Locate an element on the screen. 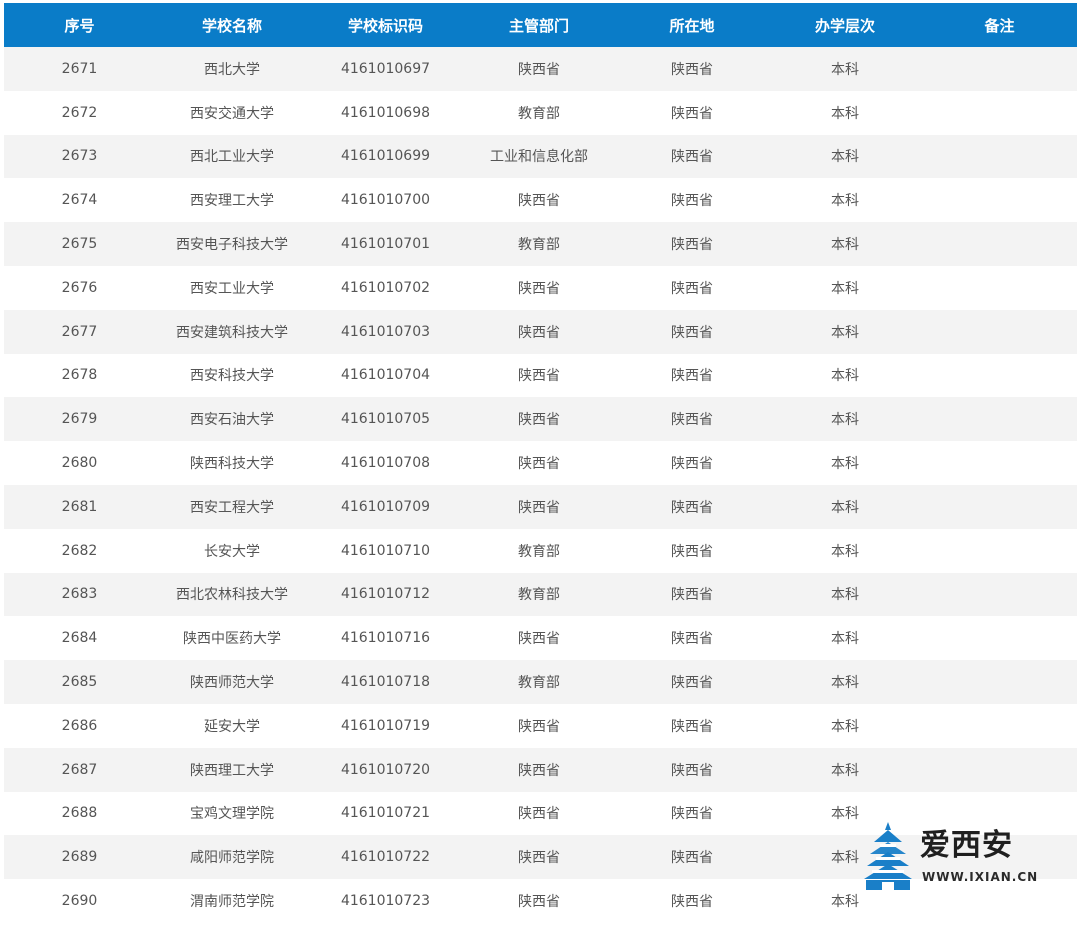  cell-school-code: 4161010723 is located at coordinates (385, 901).